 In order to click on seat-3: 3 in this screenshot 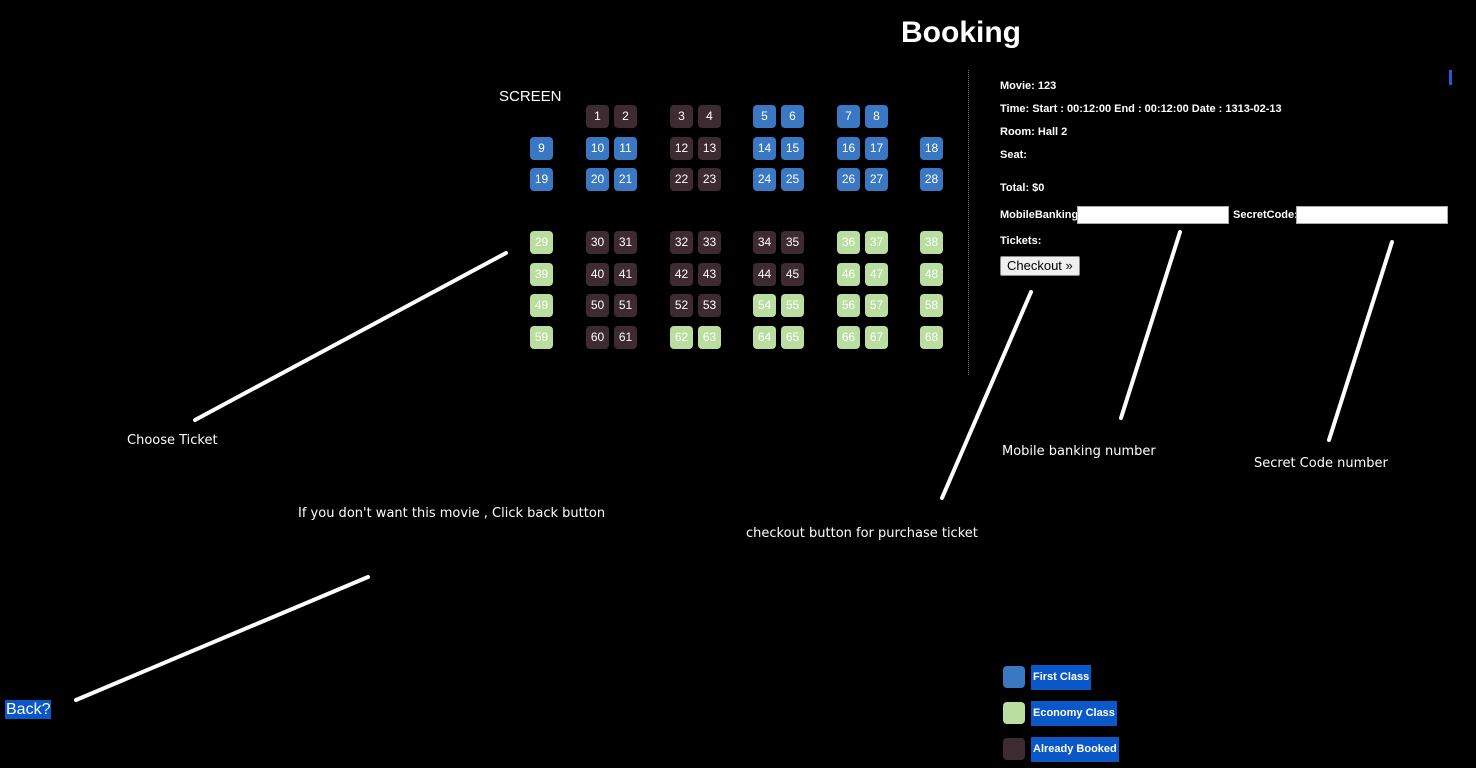, I will do `click(681, 116)`.